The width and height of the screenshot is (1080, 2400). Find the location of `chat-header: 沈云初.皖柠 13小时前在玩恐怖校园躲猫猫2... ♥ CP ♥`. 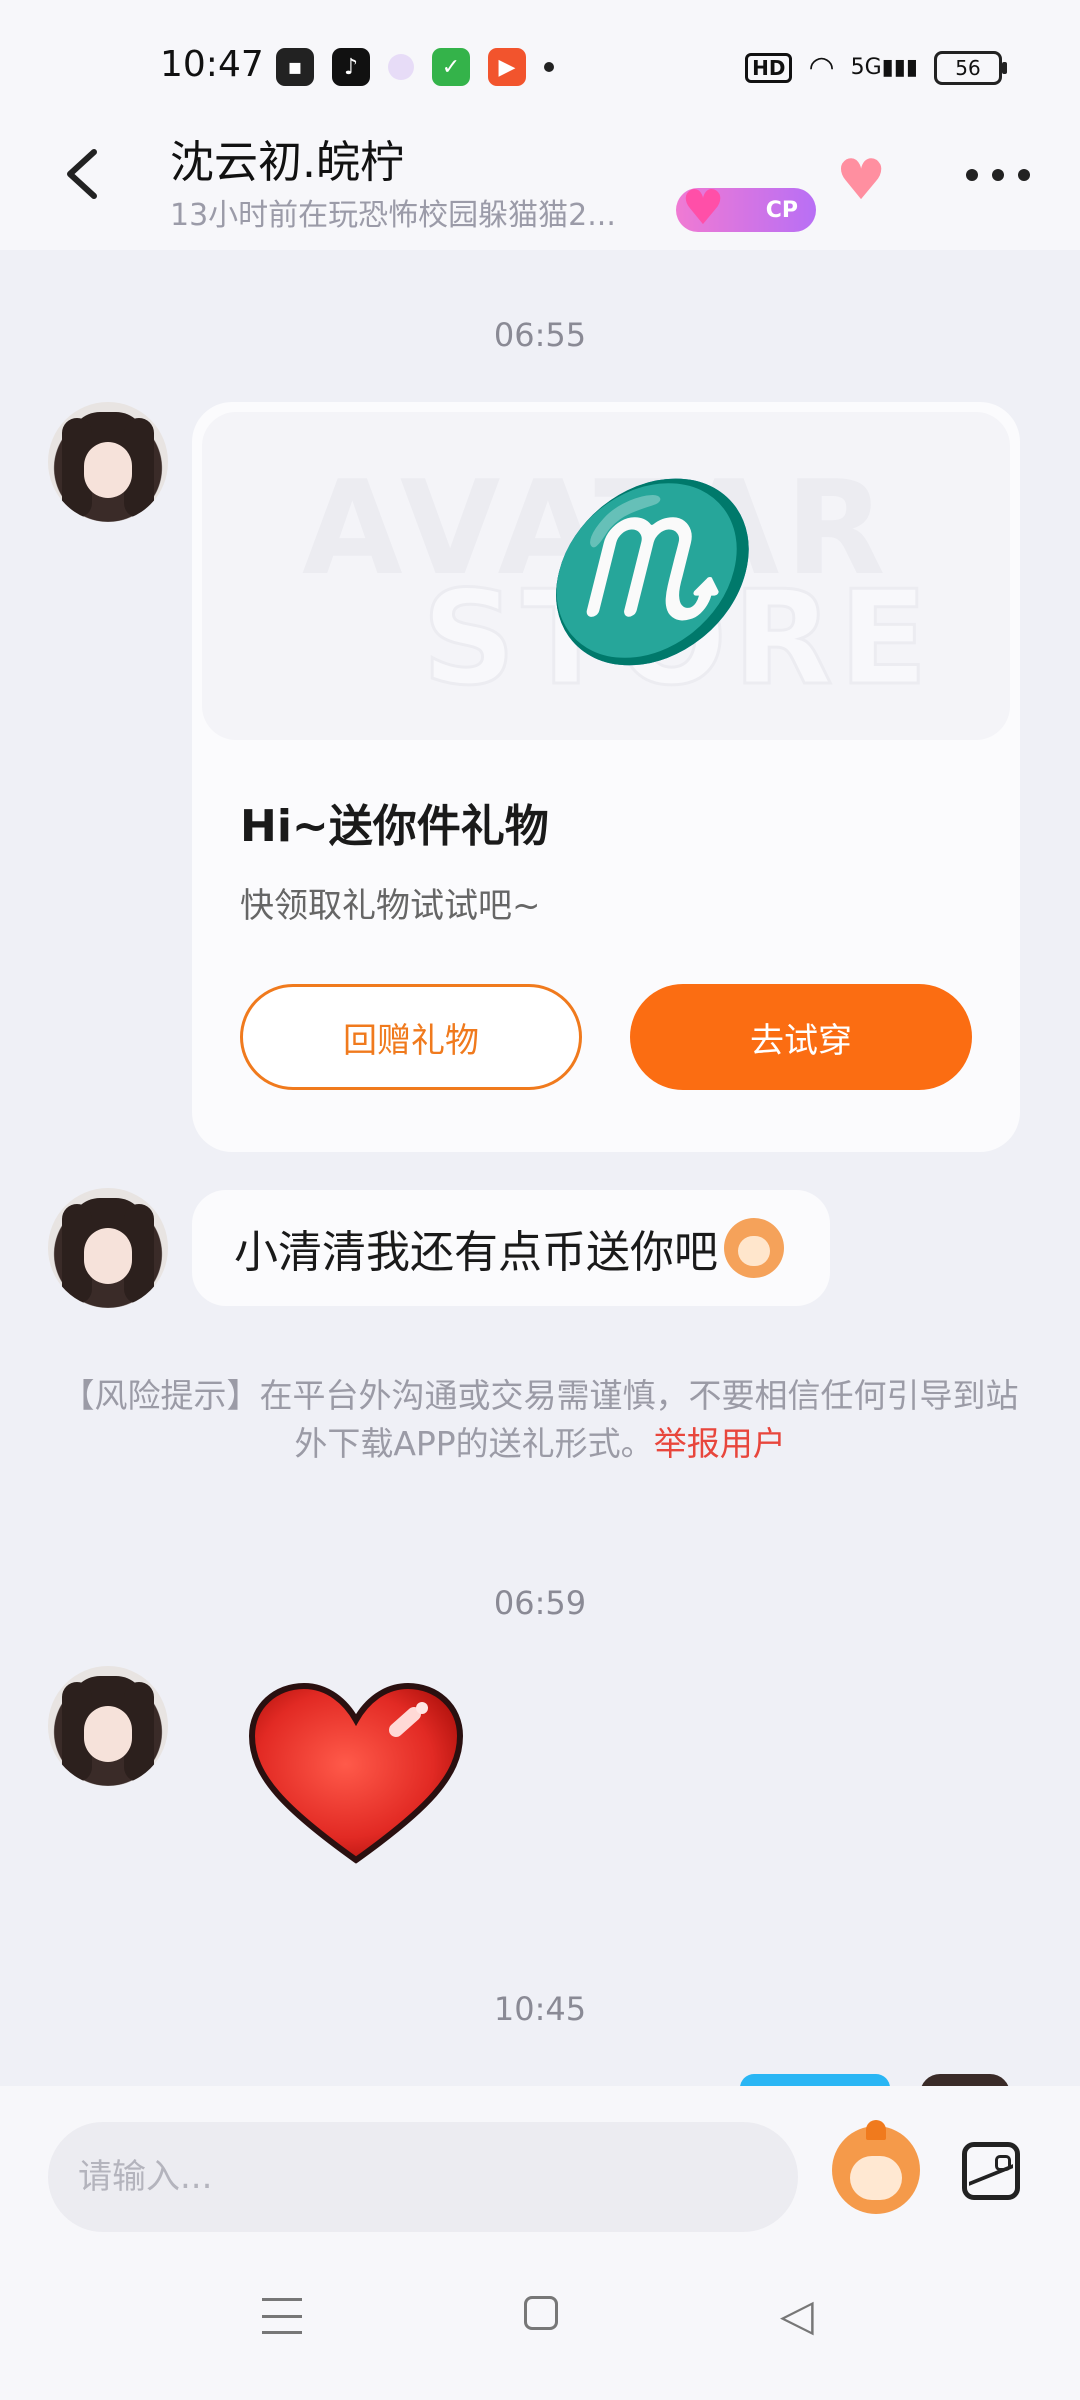

chat-header: 沈云初.皖柠 13小时前在玩恐怖校园躲猫猫2... ♥ CP ♥ is located at coordinates (540, 175).